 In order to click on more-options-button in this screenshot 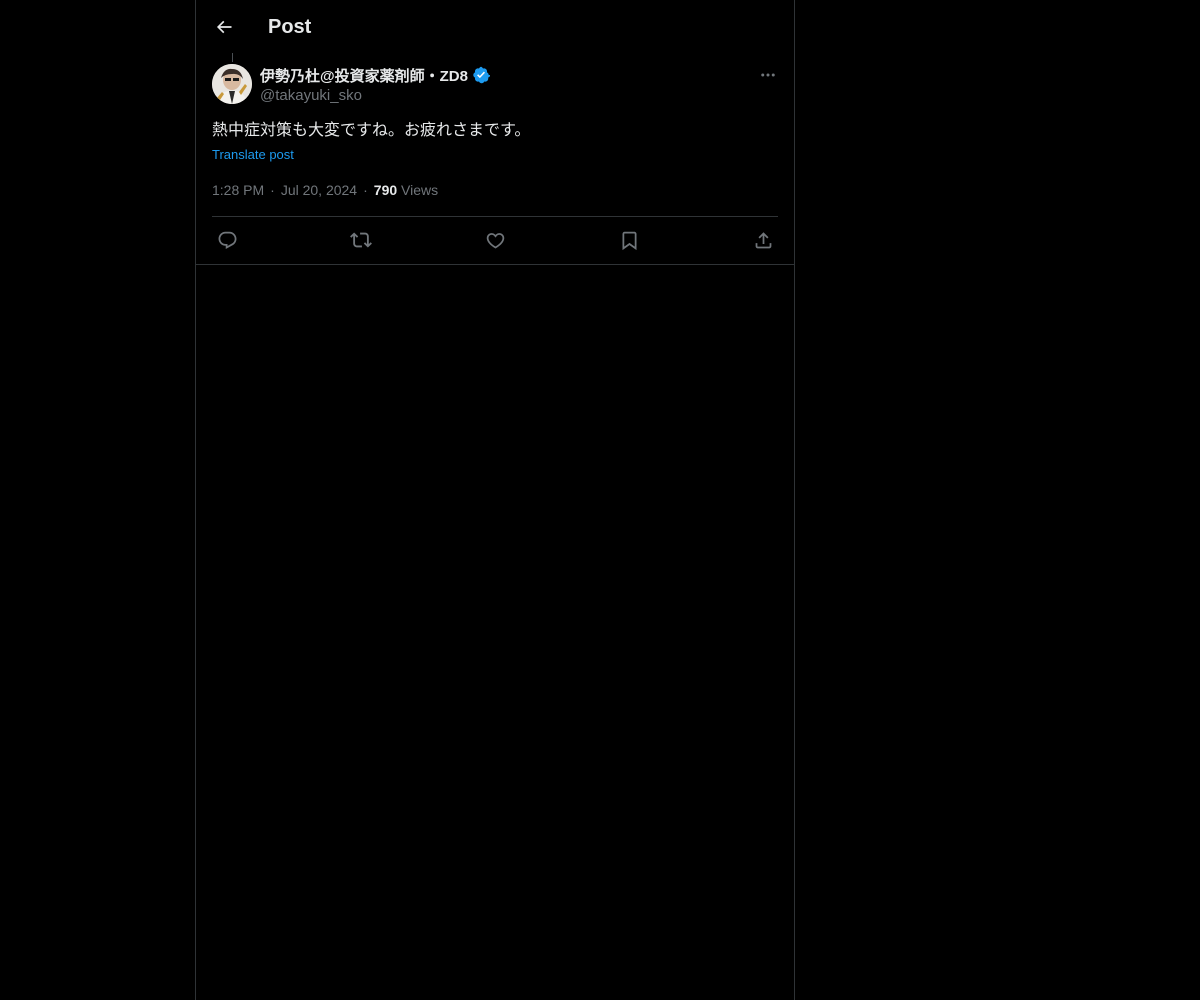, I will do `click(768, 75)`.